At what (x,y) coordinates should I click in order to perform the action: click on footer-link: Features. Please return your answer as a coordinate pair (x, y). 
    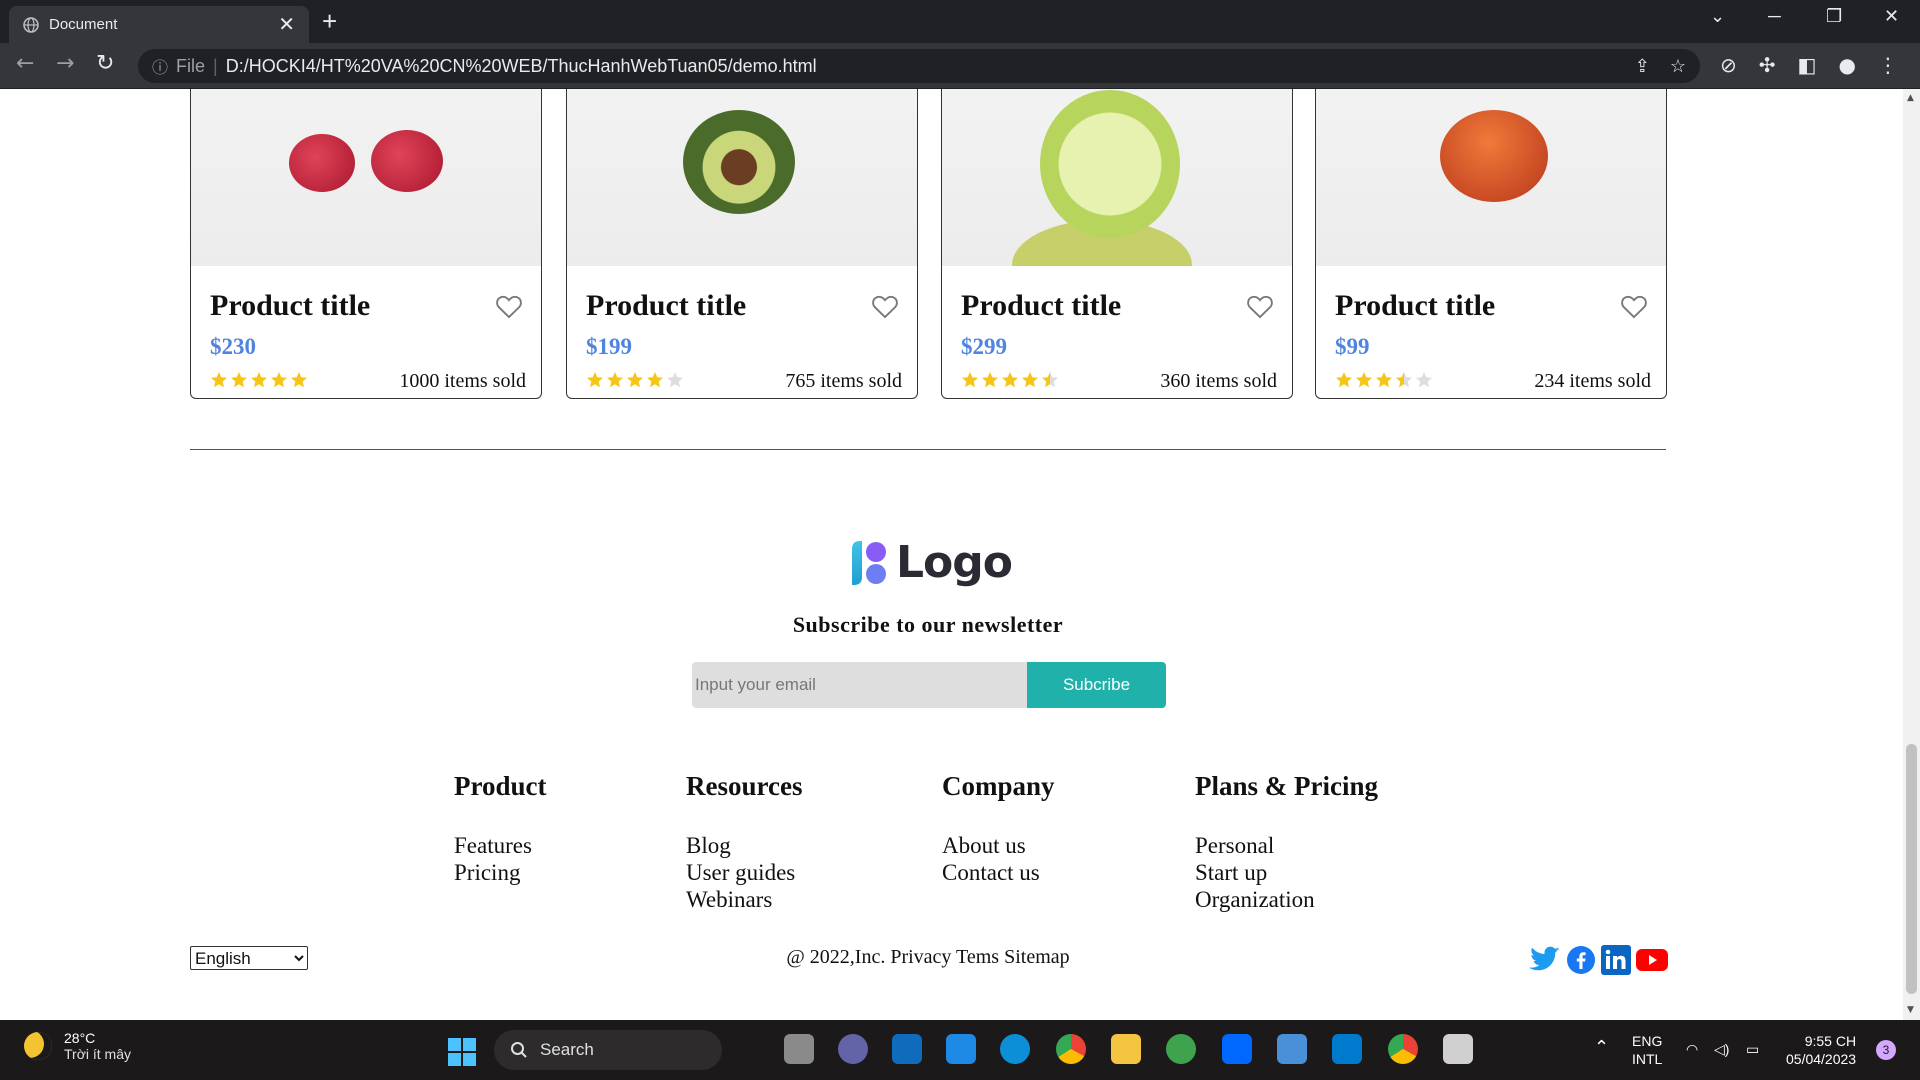
    Looking at the image, I should click on (500, 845).